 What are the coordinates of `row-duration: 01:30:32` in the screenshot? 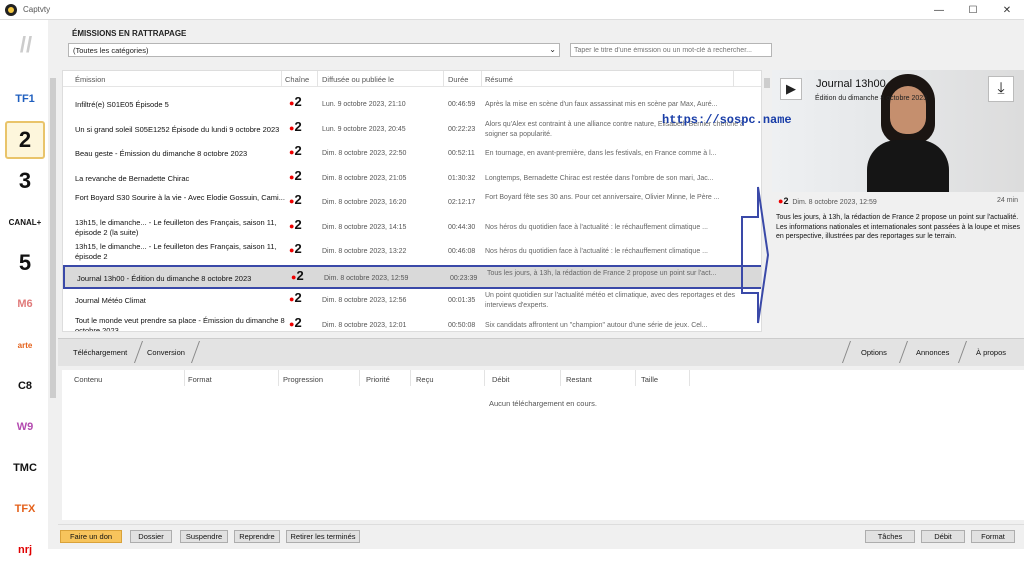 It's located at (462, 178).